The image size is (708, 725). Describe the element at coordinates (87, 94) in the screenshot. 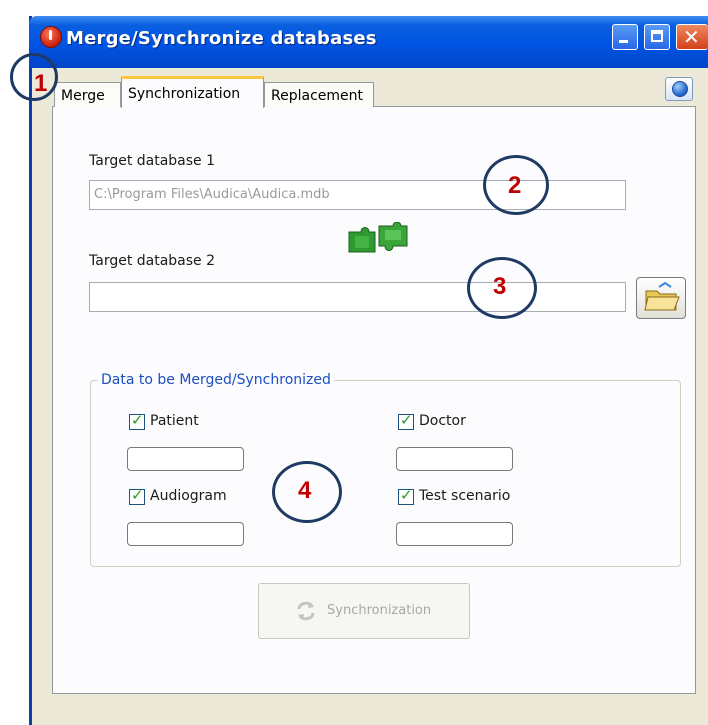

I see `tab-merge: Merge` at that location.